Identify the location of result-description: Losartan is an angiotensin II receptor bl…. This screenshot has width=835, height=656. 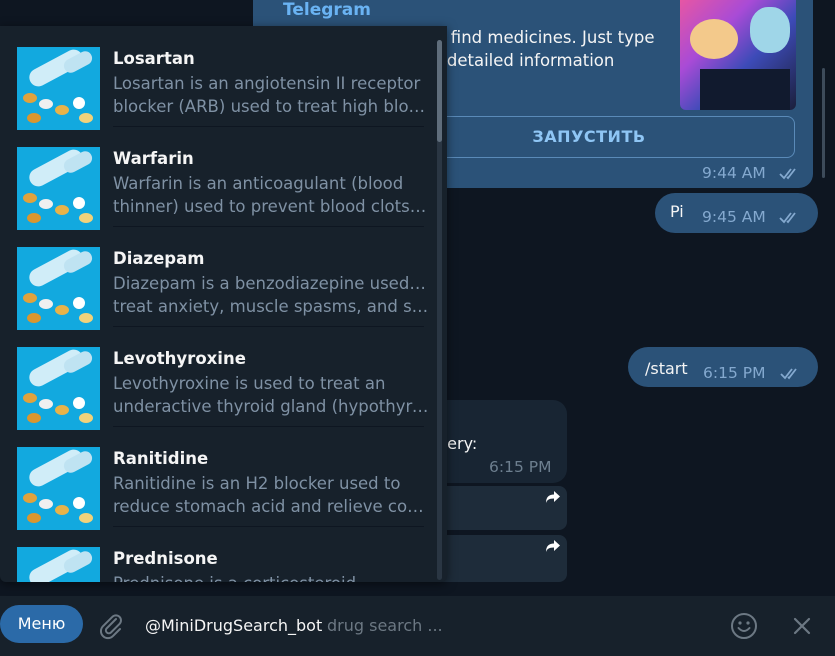
(271, 95).